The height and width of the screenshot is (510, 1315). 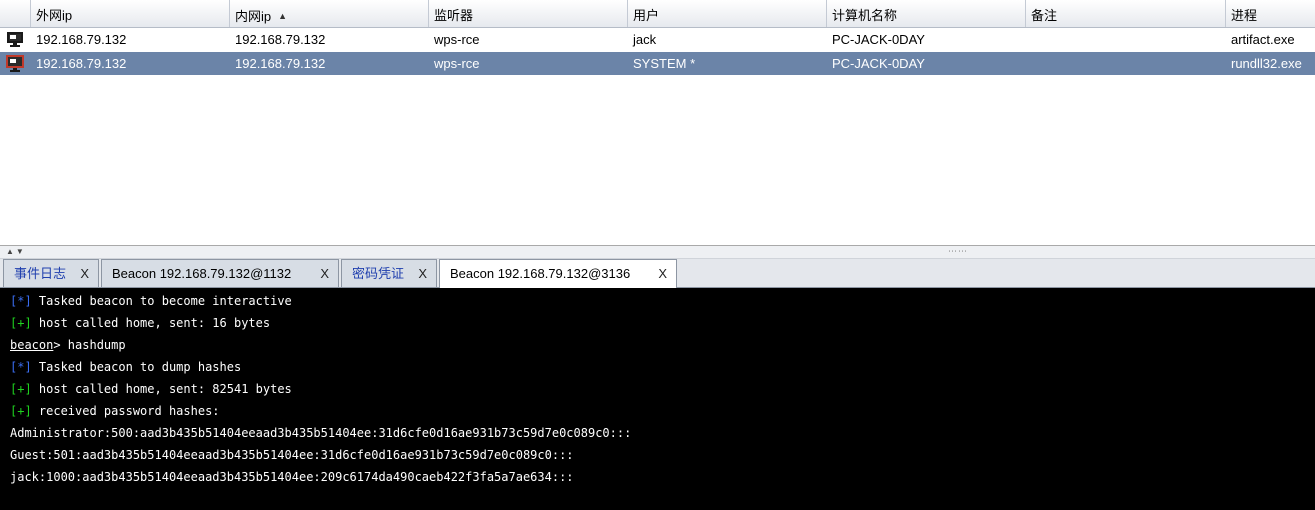 What do you see at coordinates (662, 389) in the screenshot?
I see `console-line: [+] host called home, sent: 82541 bytes` at bounding box center [662, 389].